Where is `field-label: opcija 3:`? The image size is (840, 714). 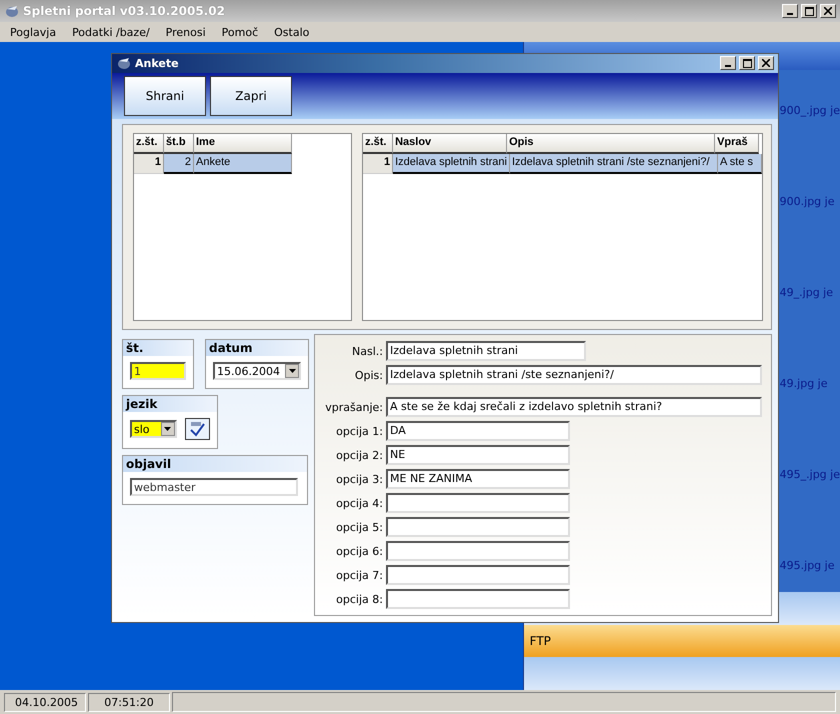
field-label: opcija 3: is located at coordinates (359, 479).